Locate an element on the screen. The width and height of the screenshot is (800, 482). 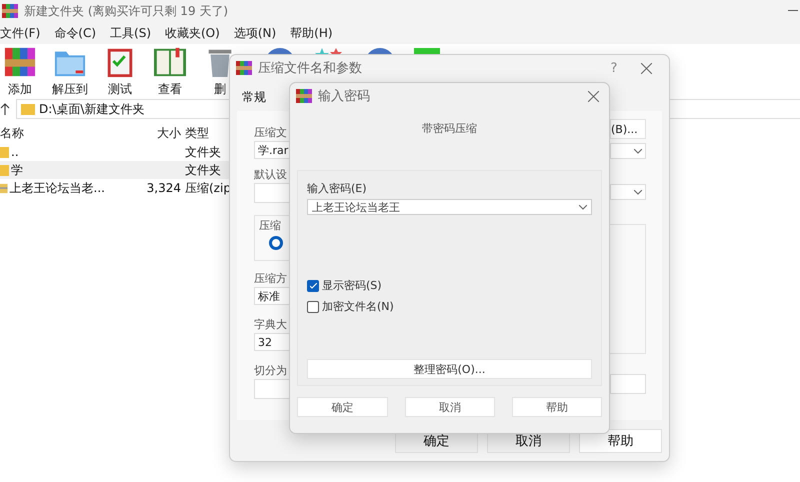
field-label: 输入密码(E) is located at coordinates (337, 188).